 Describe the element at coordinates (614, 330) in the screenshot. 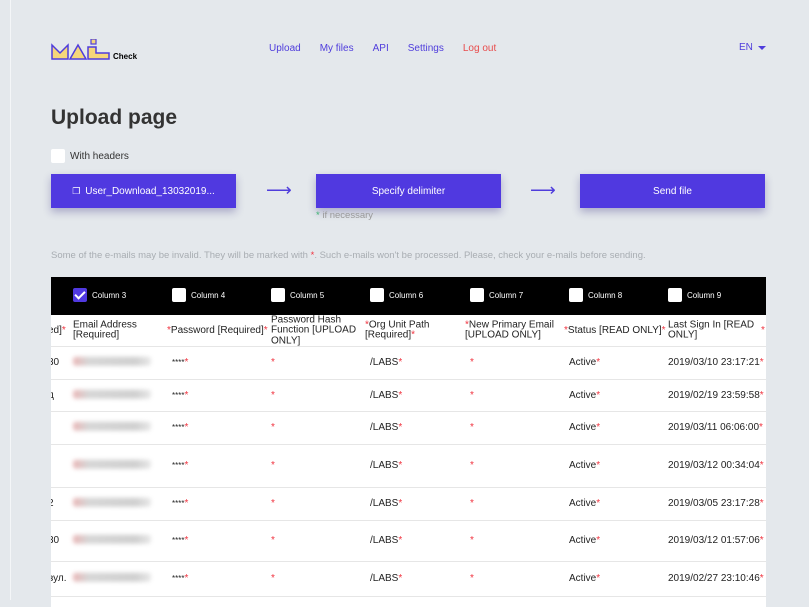

I see `header-text: Status [READ ONLY]` at that location.